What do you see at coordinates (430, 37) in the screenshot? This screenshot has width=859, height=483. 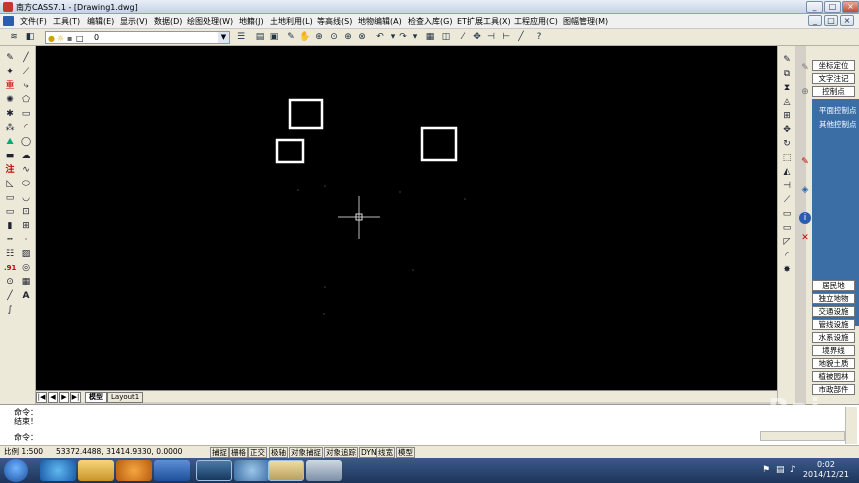 I see `properties-icon: ▦` at bounding box center [430, 37].